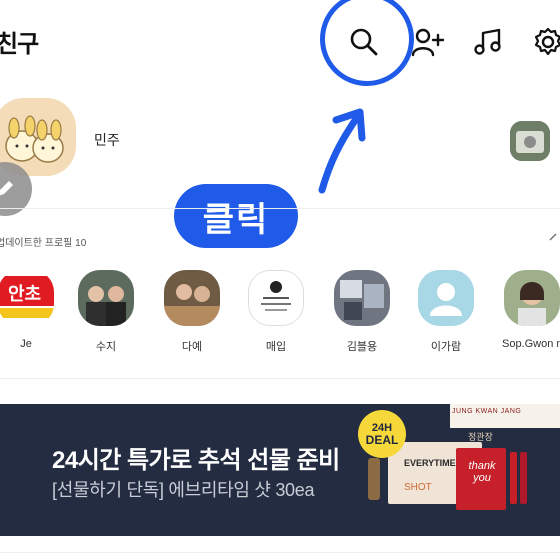  Describe the element at coordinates (107, 140) in the screenshot. I see `my-profile-name: 민주` at that location.